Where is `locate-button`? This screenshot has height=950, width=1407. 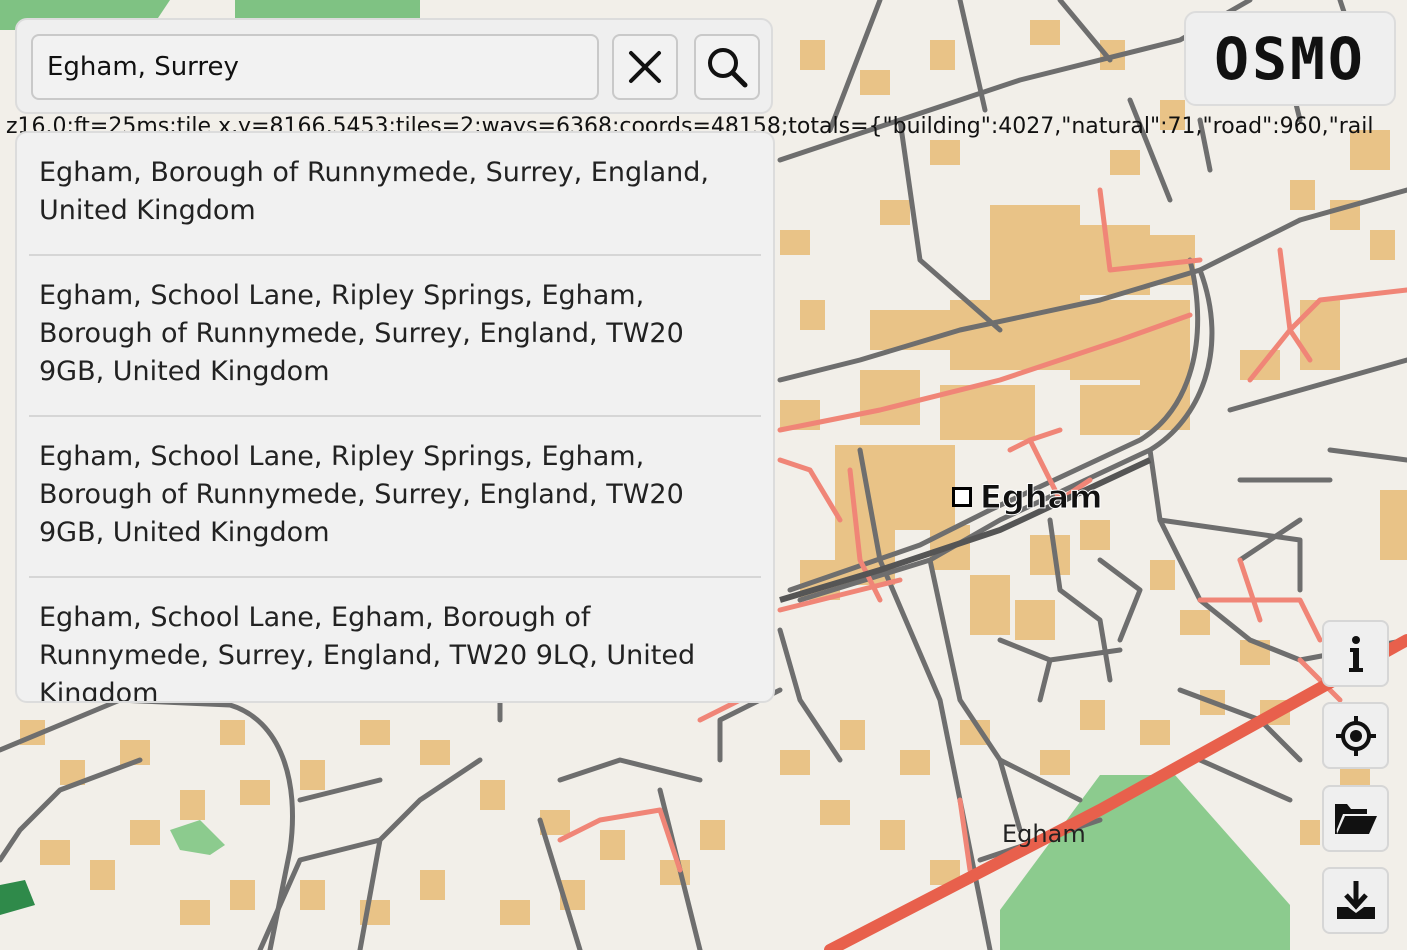
locate-button is located at coordinates (1355, 735).